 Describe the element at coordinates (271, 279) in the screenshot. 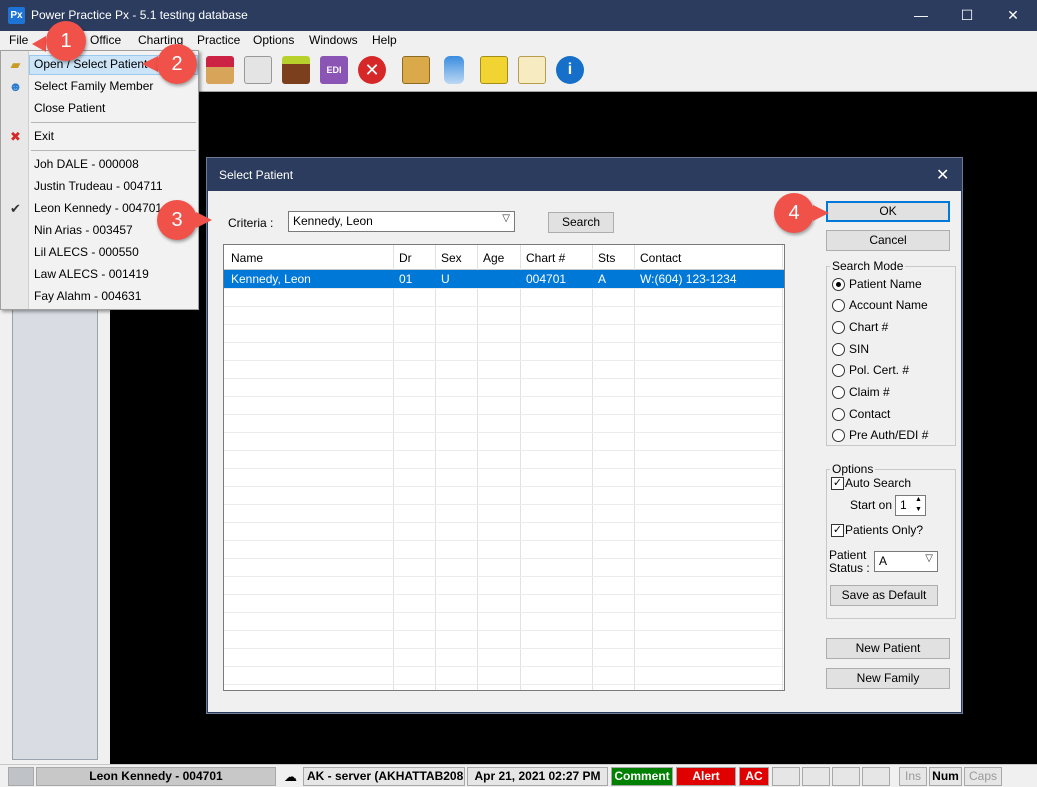

I see `cell-name: Kennedy, Leon` at that location.